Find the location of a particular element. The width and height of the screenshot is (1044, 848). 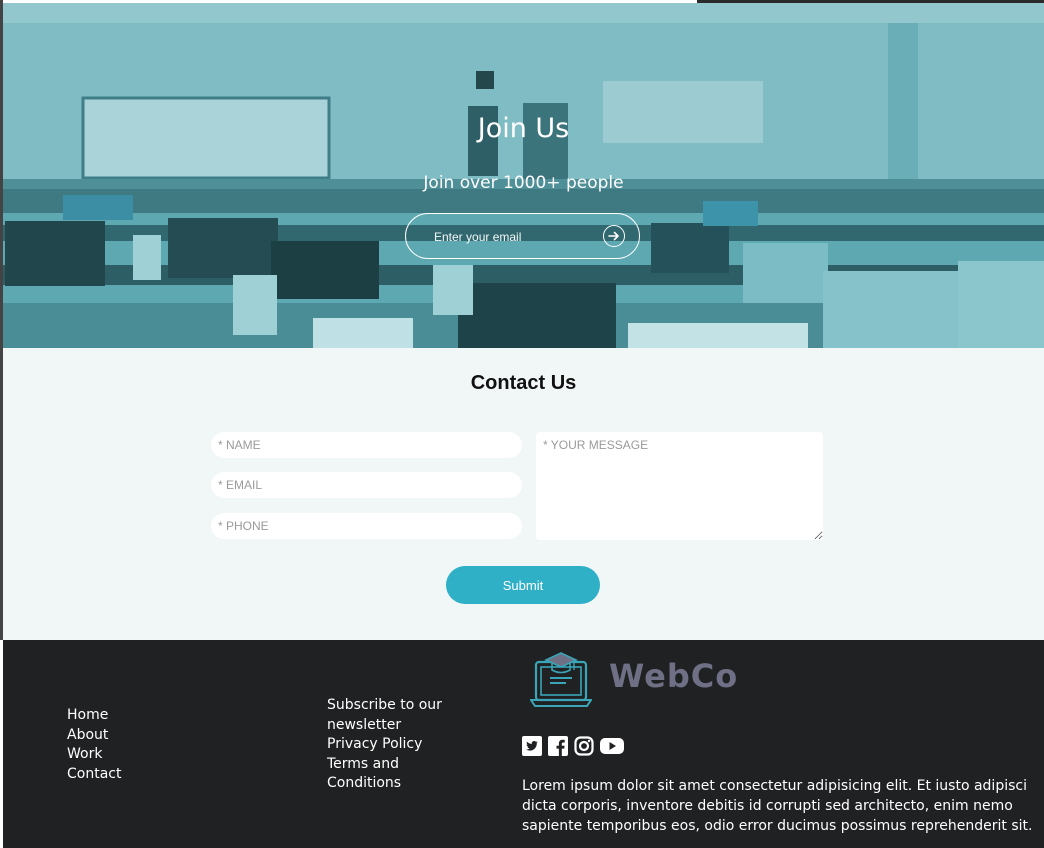

phone-field is located at coordinates (366, 526).